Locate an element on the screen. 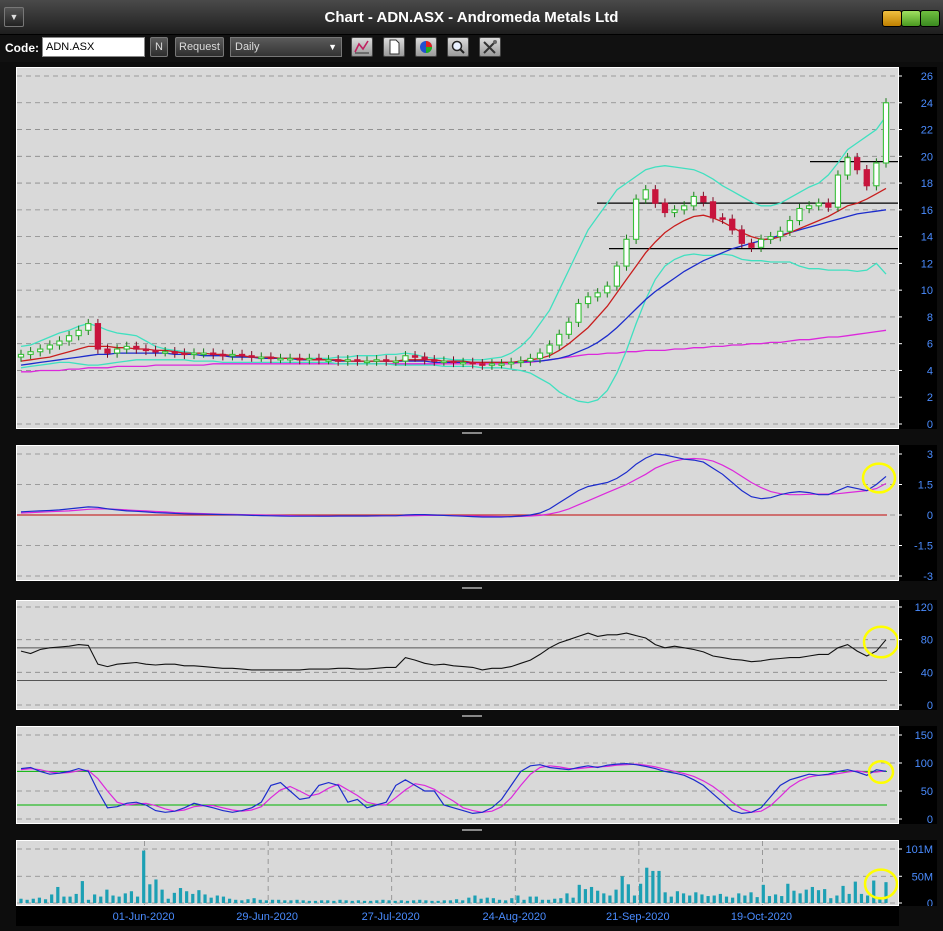 Image resolution: width=943 pixels, height=931 pixels. rsi-panel is located at coordinates (457, 655).